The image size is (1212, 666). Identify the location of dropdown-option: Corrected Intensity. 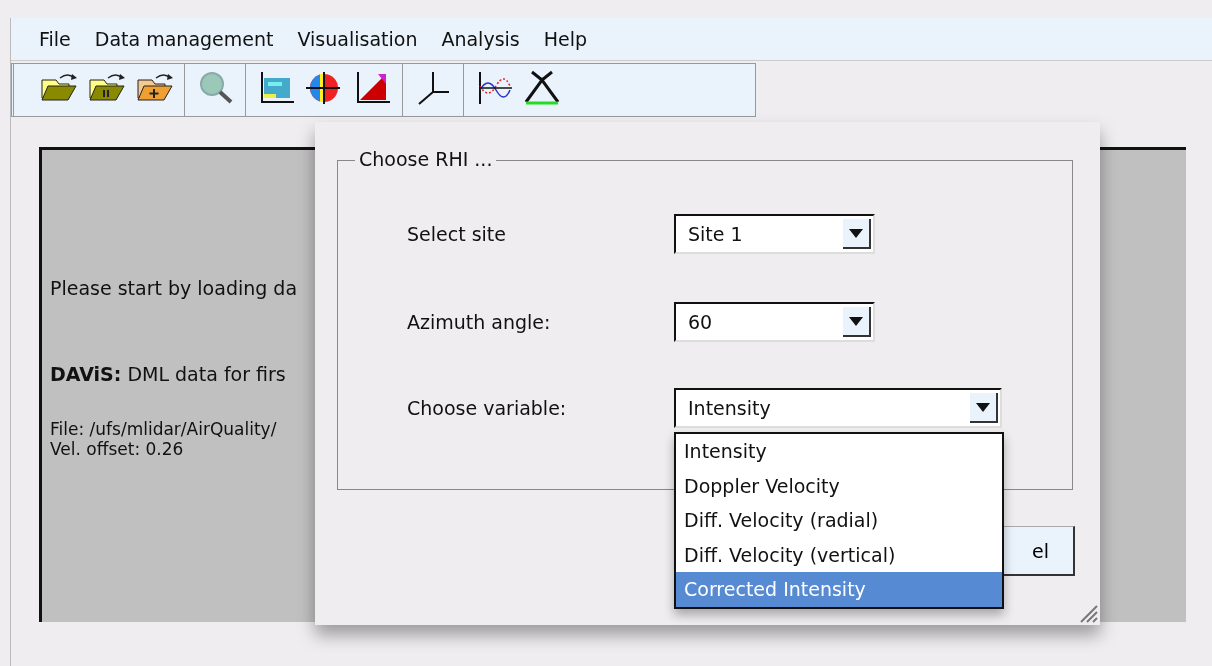
(839, 589).